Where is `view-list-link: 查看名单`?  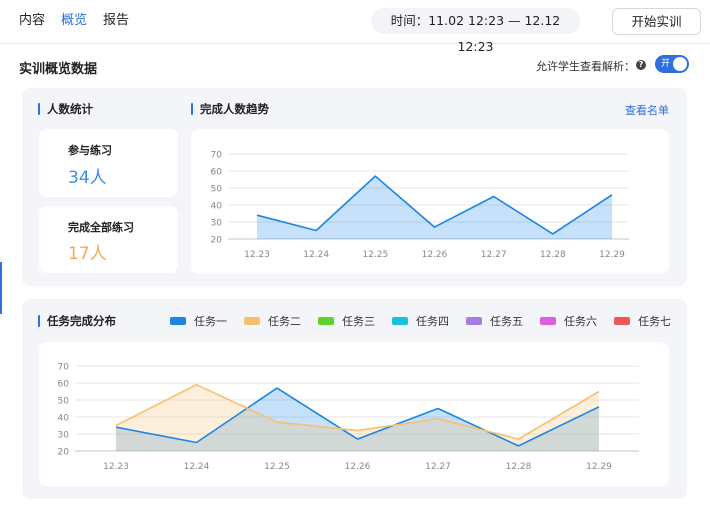
view-list-link: 查看名单 is located at coordinates (647, 110).